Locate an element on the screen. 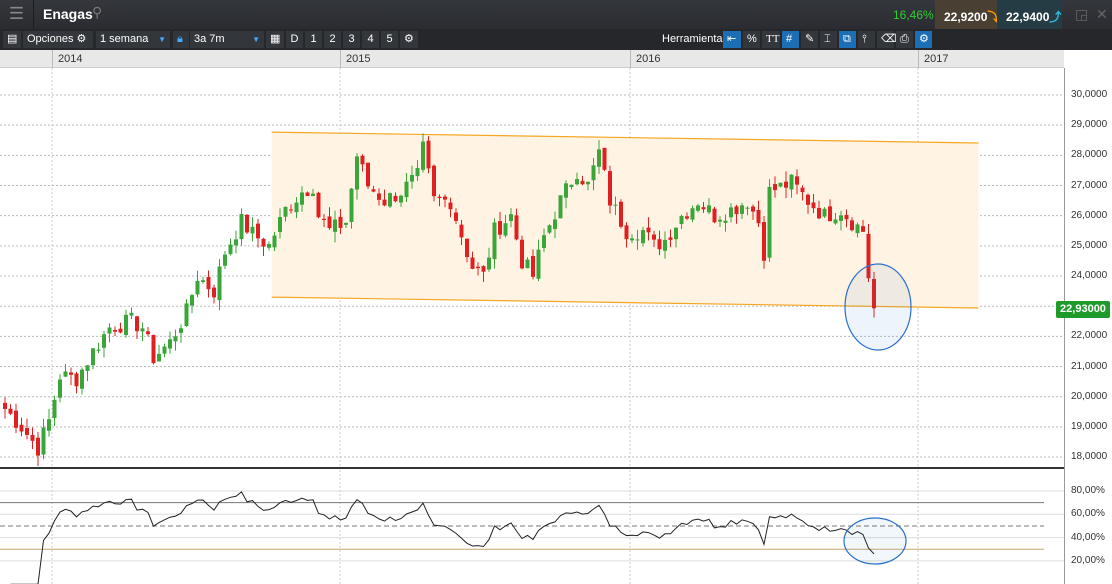 Image resolution: width=1112 pixels, height=584 pixels. highlight-circle is located at coordinates (878, 307).